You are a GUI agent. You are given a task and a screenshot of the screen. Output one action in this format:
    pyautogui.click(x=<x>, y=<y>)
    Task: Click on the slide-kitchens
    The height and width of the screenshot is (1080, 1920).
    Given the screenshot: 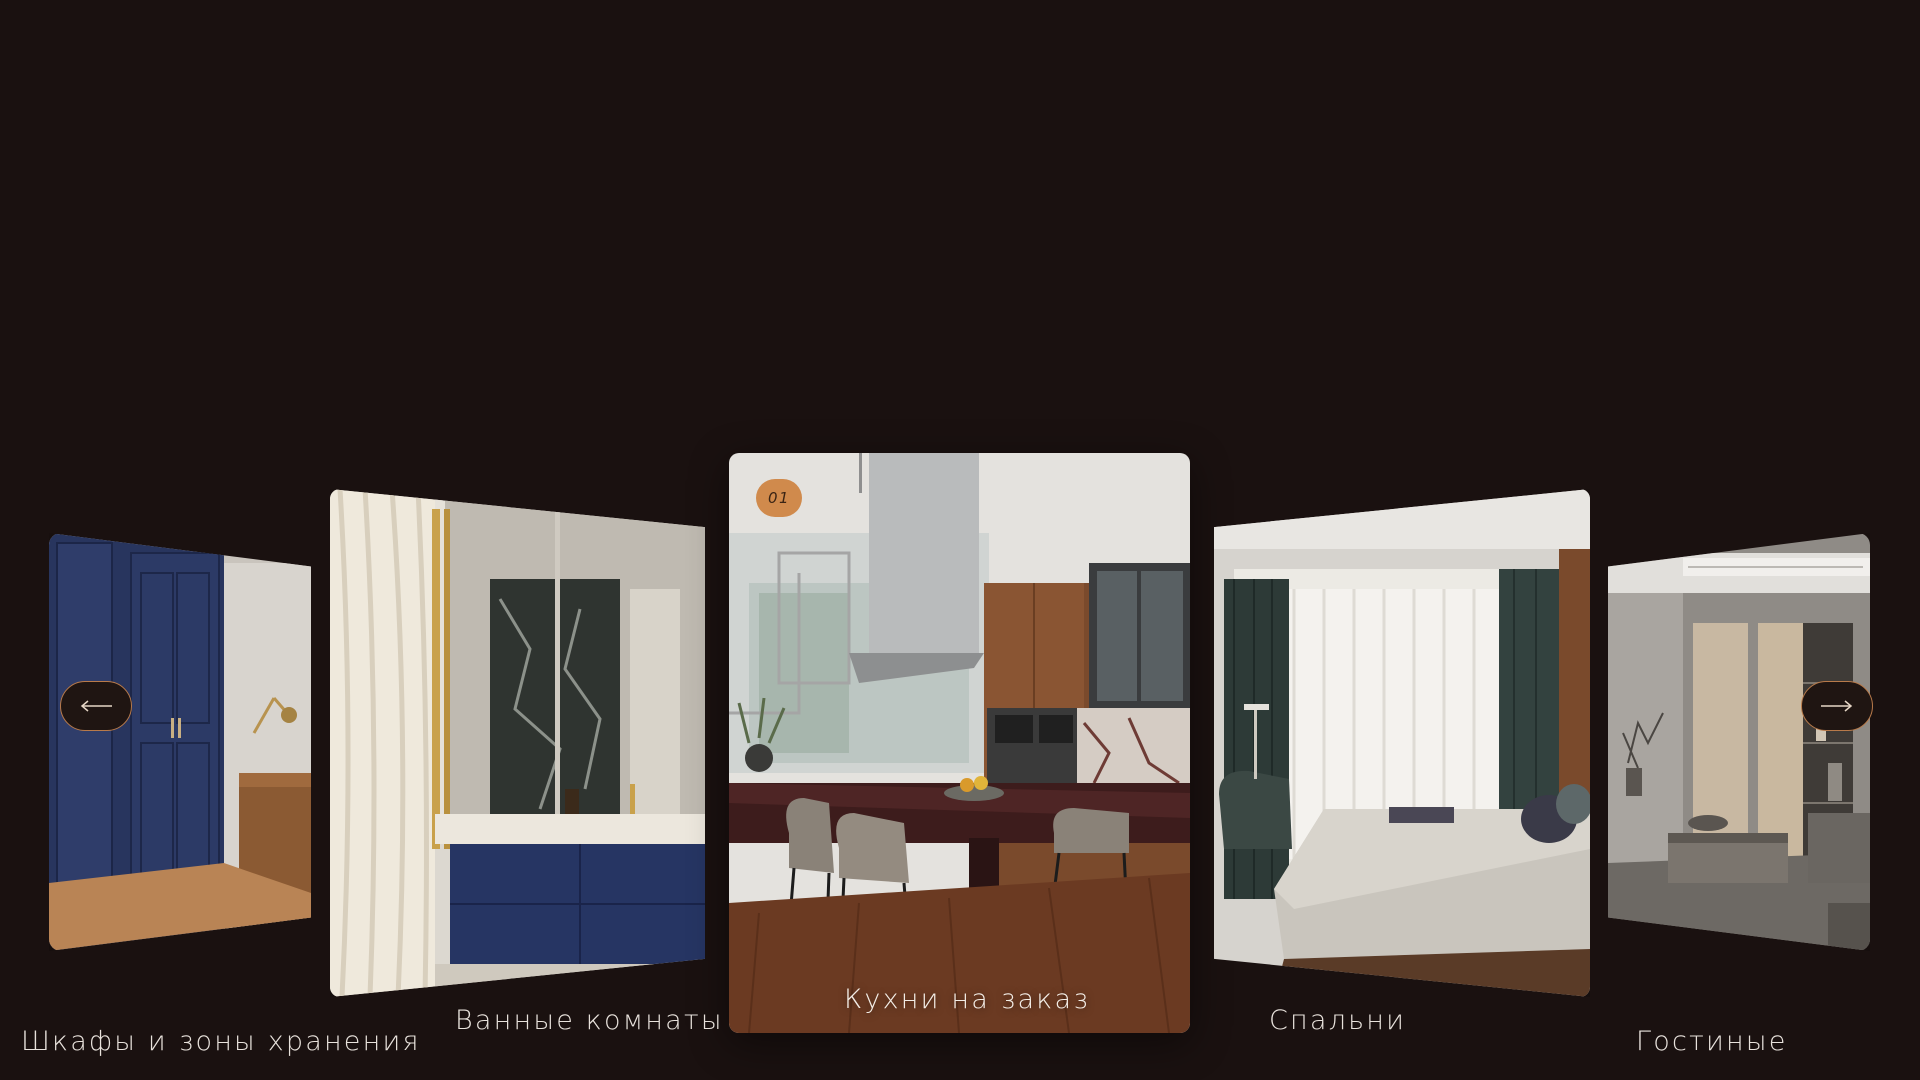 What is the action you would take?
    pyautogui.click(x=959, y=743)
    